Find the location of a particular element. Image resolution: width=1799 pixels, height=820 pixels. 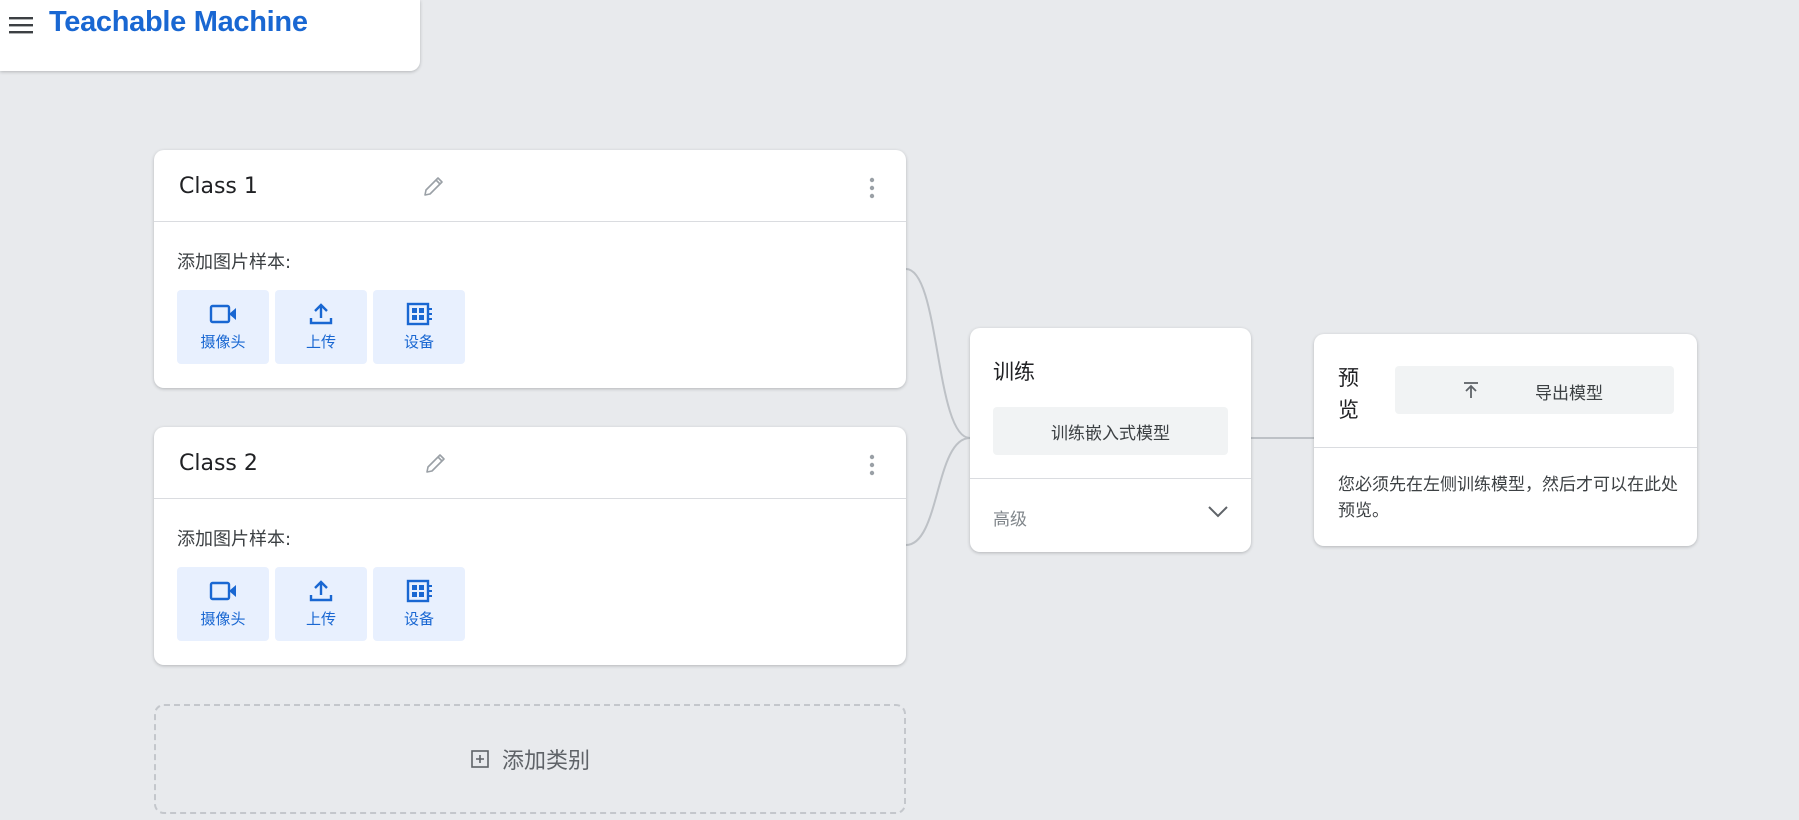

train-model-button: 训练嵌入式模型 is located at coordinates (1110, 431).